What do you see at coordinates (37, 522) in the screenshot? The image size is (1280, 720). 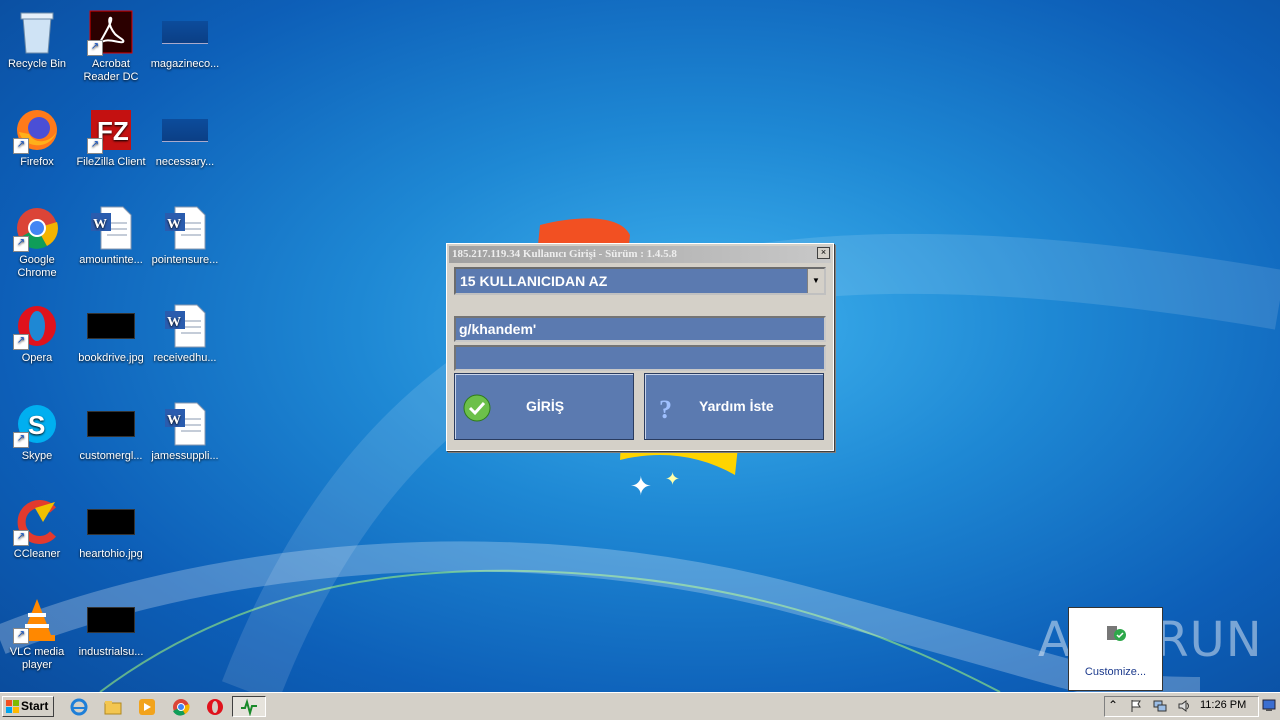 I see `ccleaner-icon: ↗` at bounding box center [37, 522].